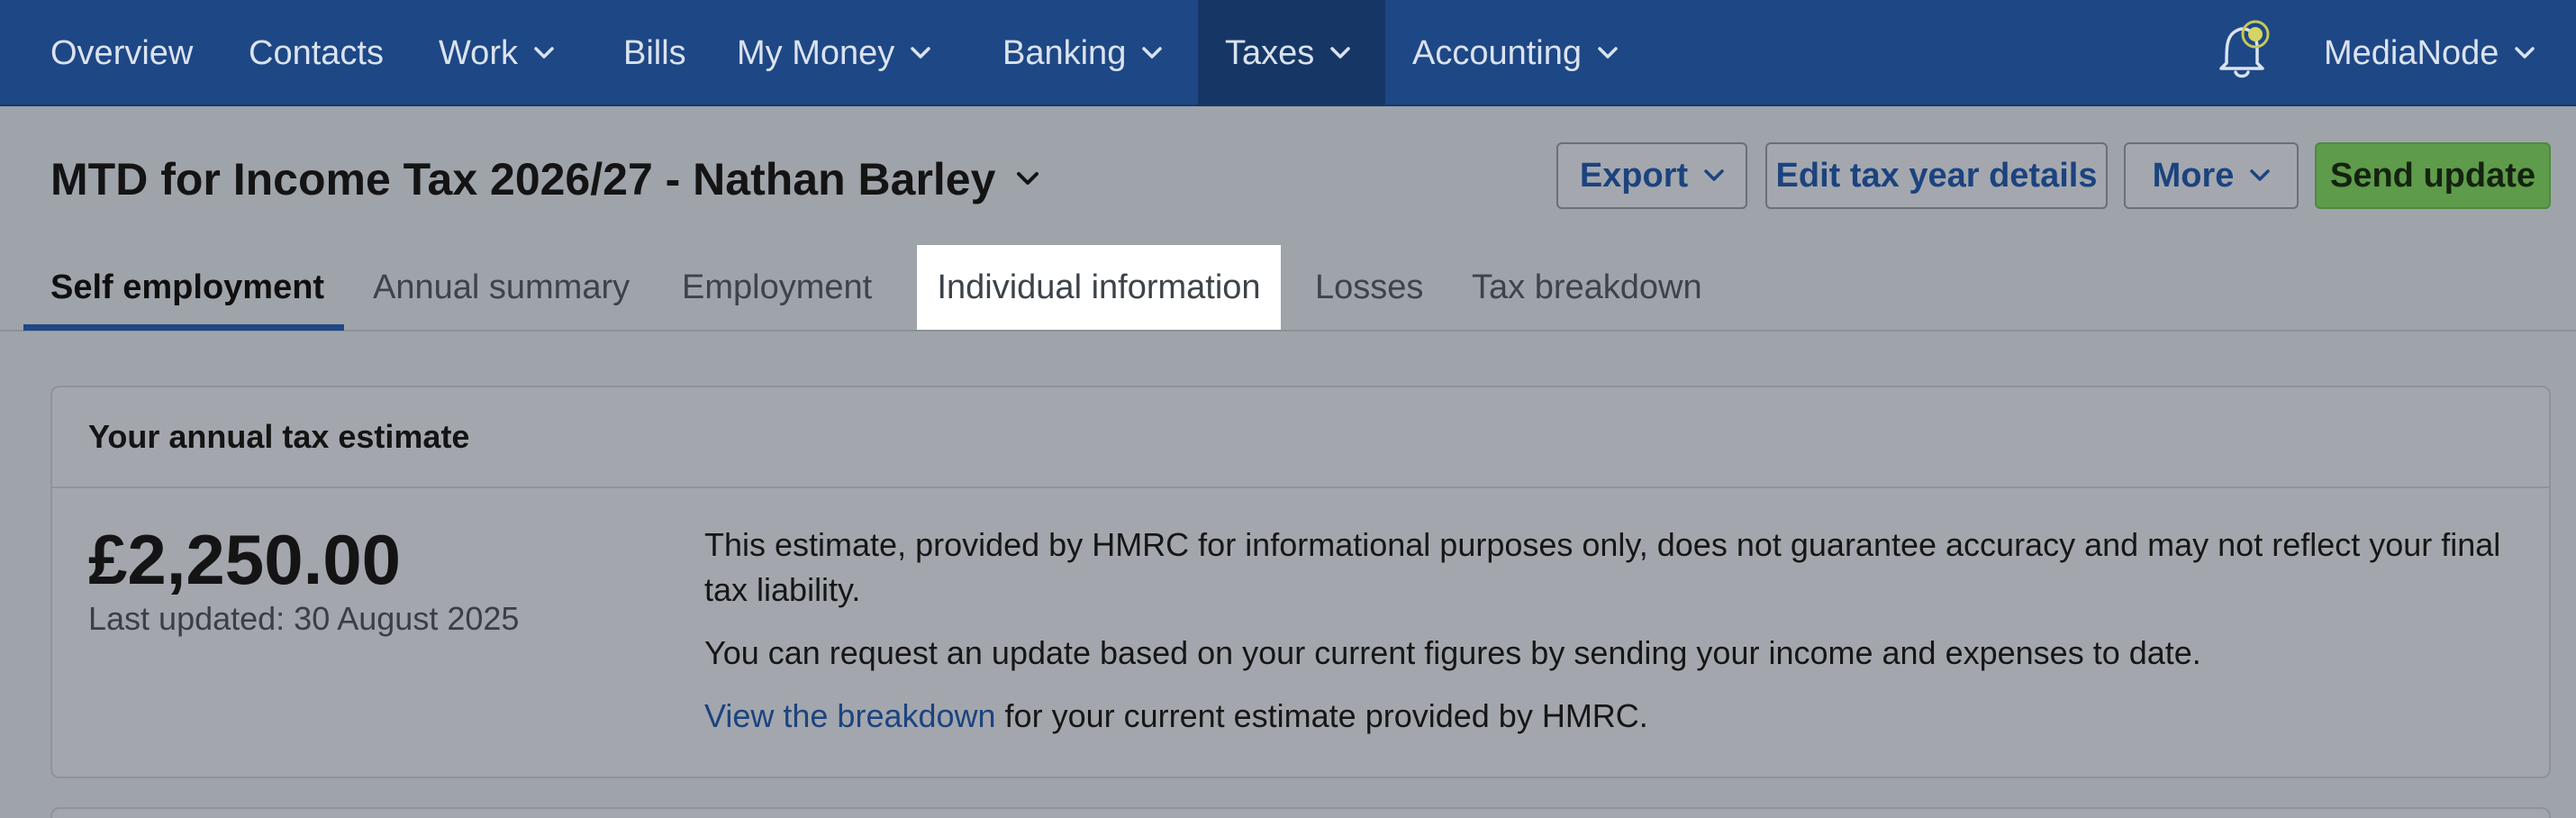 The width and height of the screenshot is (2576, 818). Describe the element at coordinates (1270, 52) in the screenshot. I see `nav-taxes-label: Taxes` at that location.